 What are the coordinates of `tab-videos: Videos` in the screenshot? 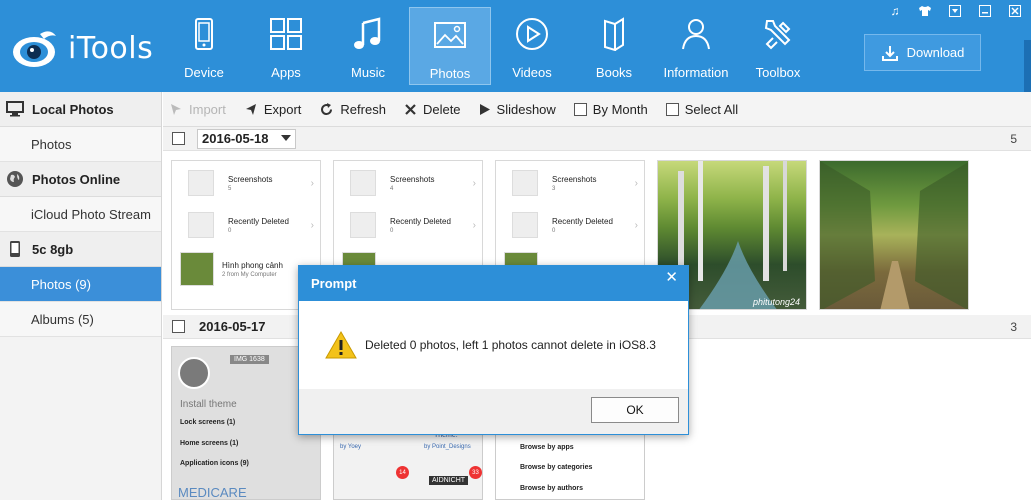 It's located at (532, 46).